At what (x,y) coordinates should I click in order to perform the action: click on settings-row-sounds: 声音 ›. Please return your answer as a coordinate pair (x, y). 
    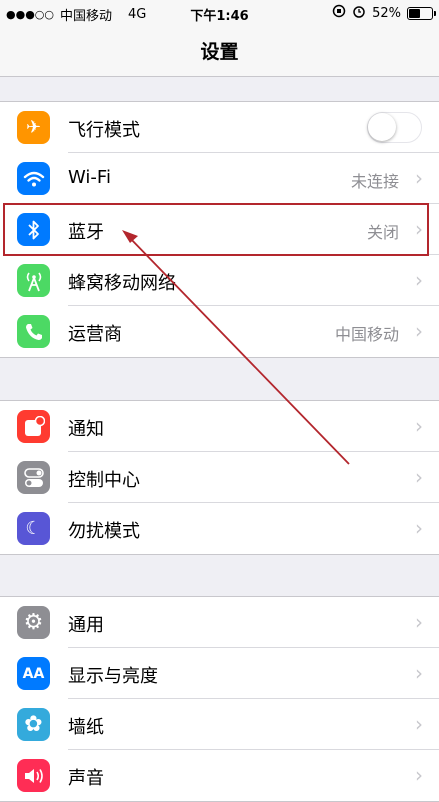
    Looking at the image, I should click on (219, 775).